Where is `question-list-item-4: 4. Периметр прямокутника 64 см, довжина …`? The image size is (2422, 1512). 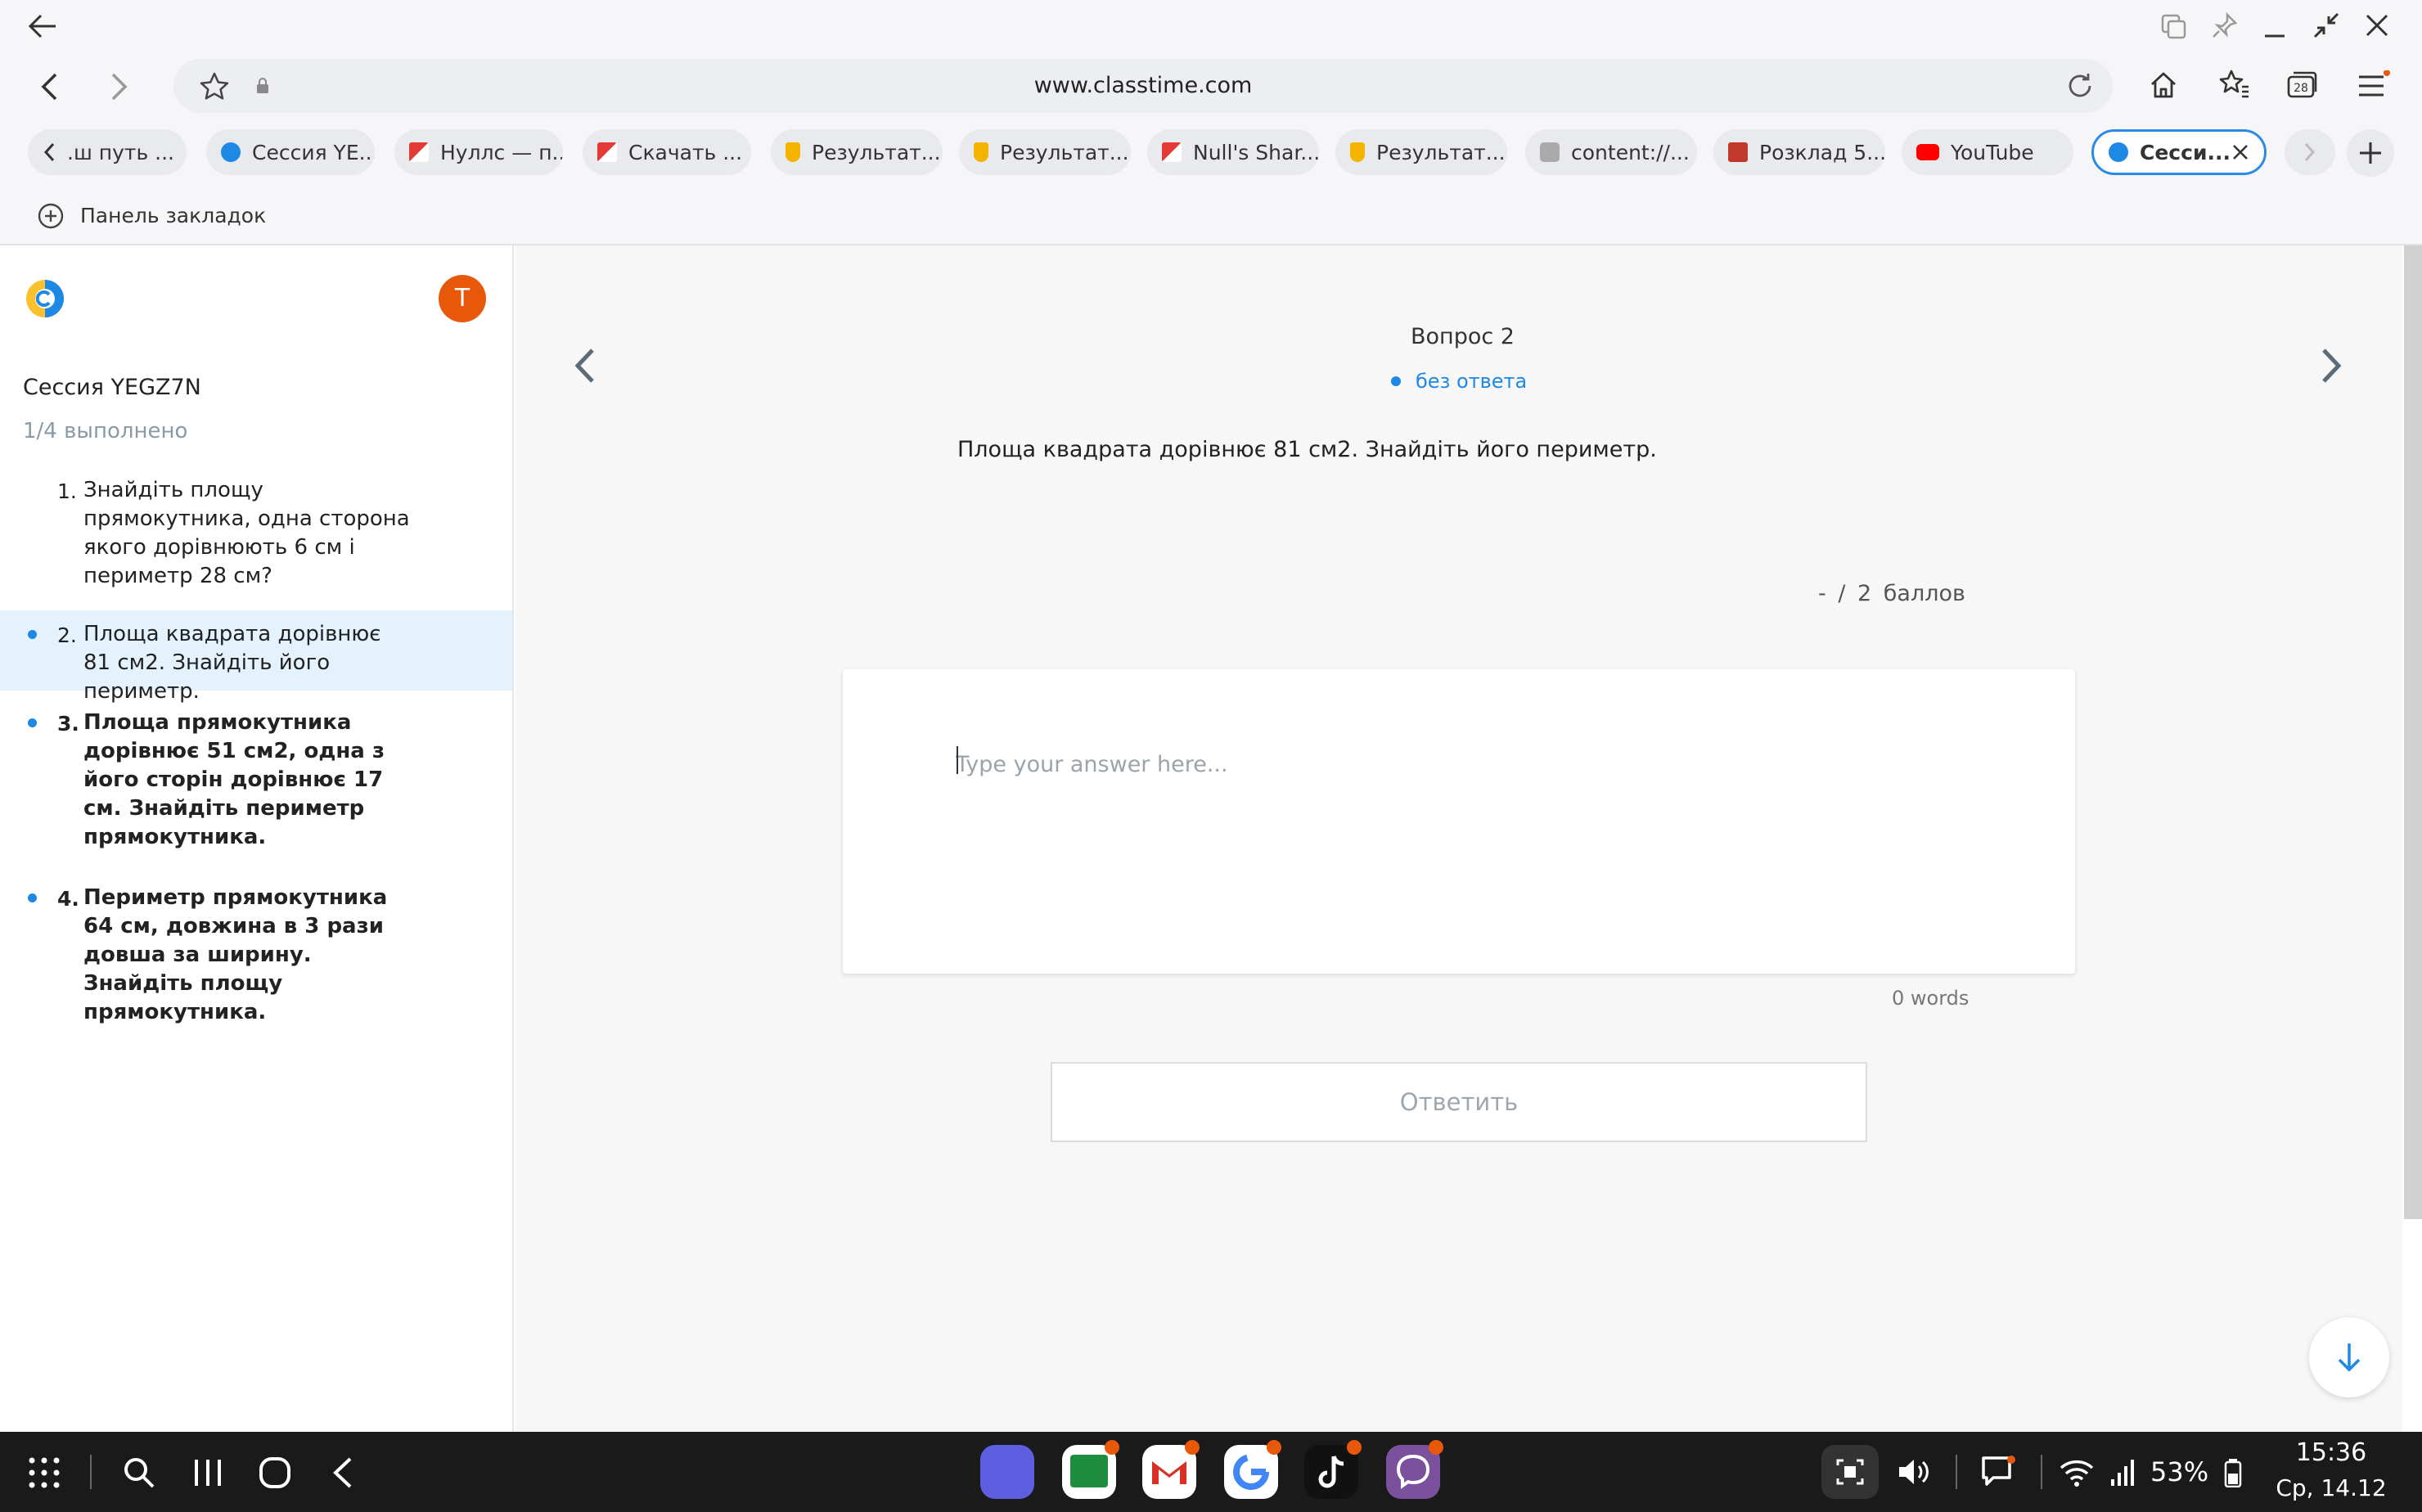 question-list-item-4: 4. Периметр прямокутника 64 см, довжина … is located at coordinates (256, 954).